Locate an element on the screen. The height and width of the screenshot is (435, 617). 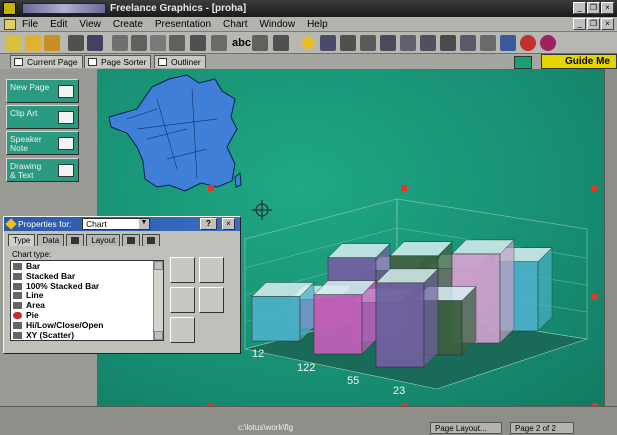
list-item: Bar is located at coordinates (87, 266).